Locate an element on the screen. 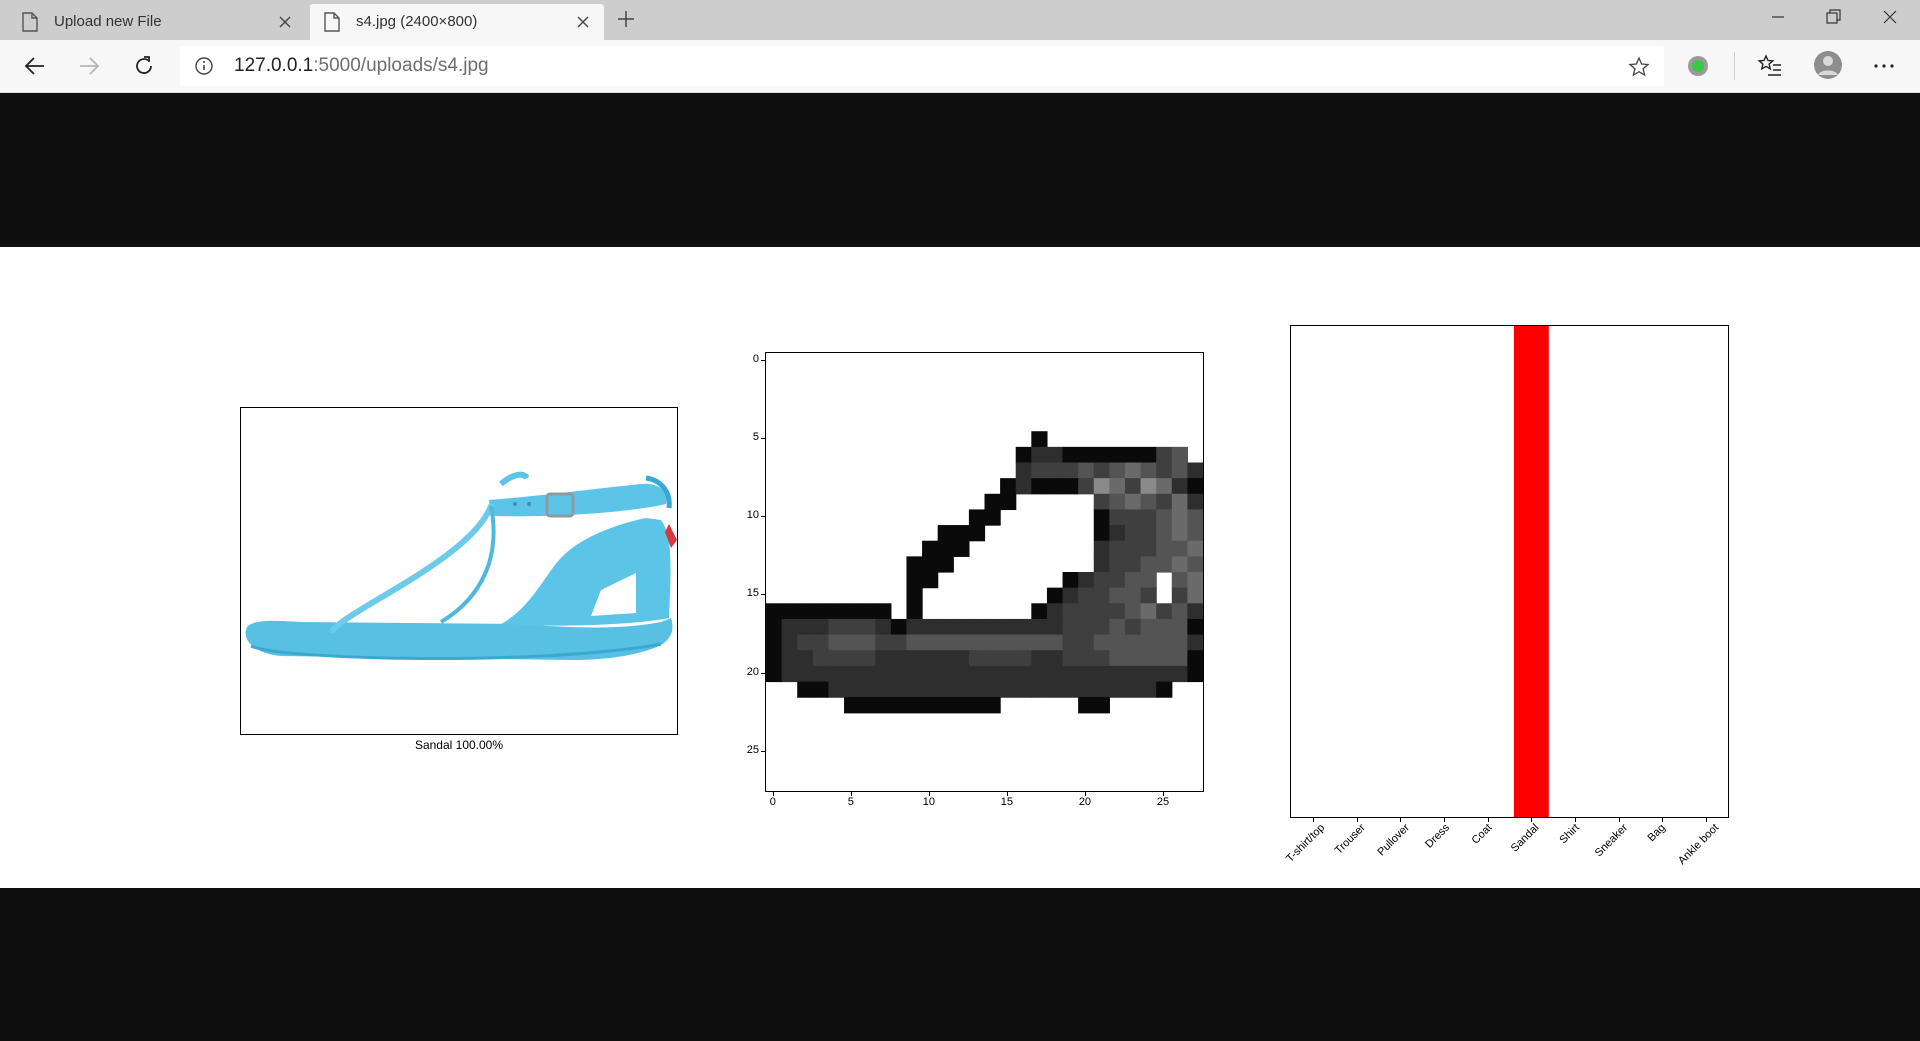 This screenshot has width=1920, height=1041. info-icon is located at coordinates (204, 66).